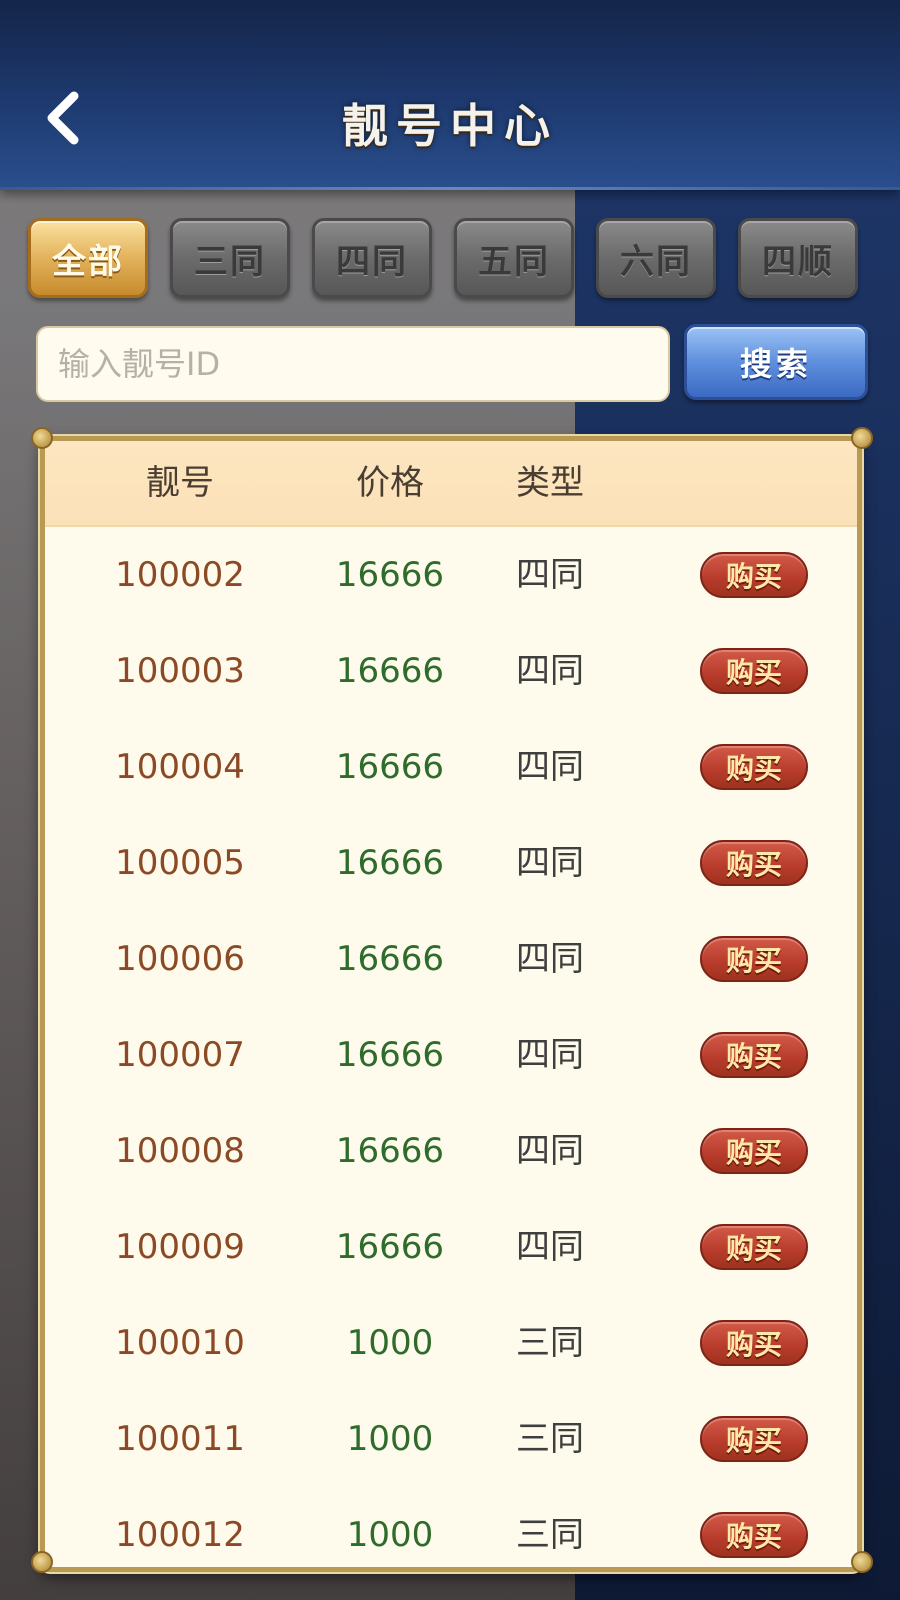  I want to click on column-header-type: 类型, so click(550, 483).